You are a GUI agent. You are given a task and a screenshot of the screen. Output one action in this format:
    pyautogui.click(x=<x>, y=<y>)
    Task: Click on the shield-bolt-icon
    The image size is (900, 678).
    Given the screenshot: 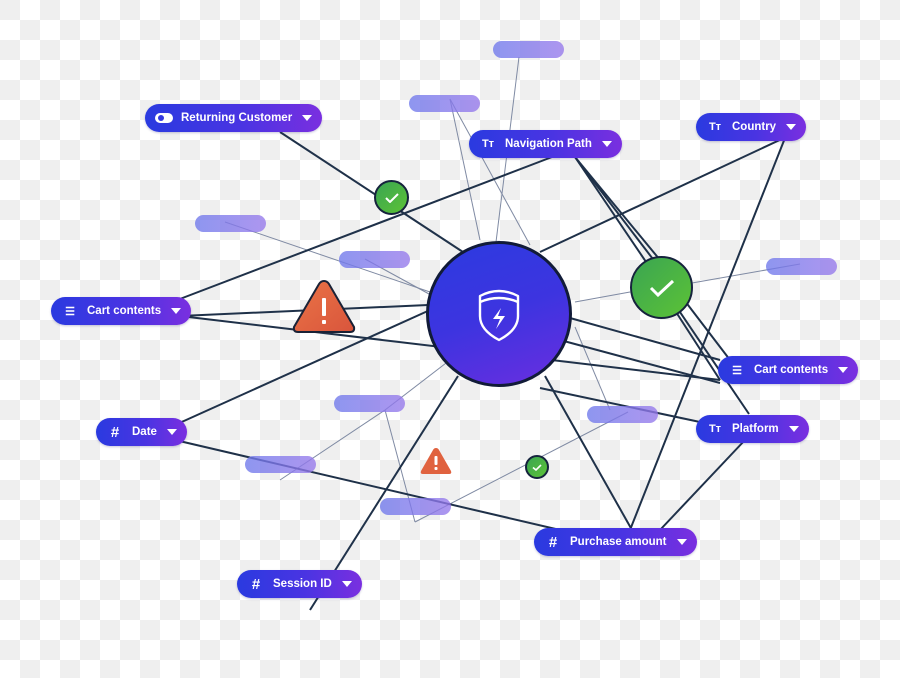 What is the action you would take?
    pyautogui.click(x=499, y=315)
    